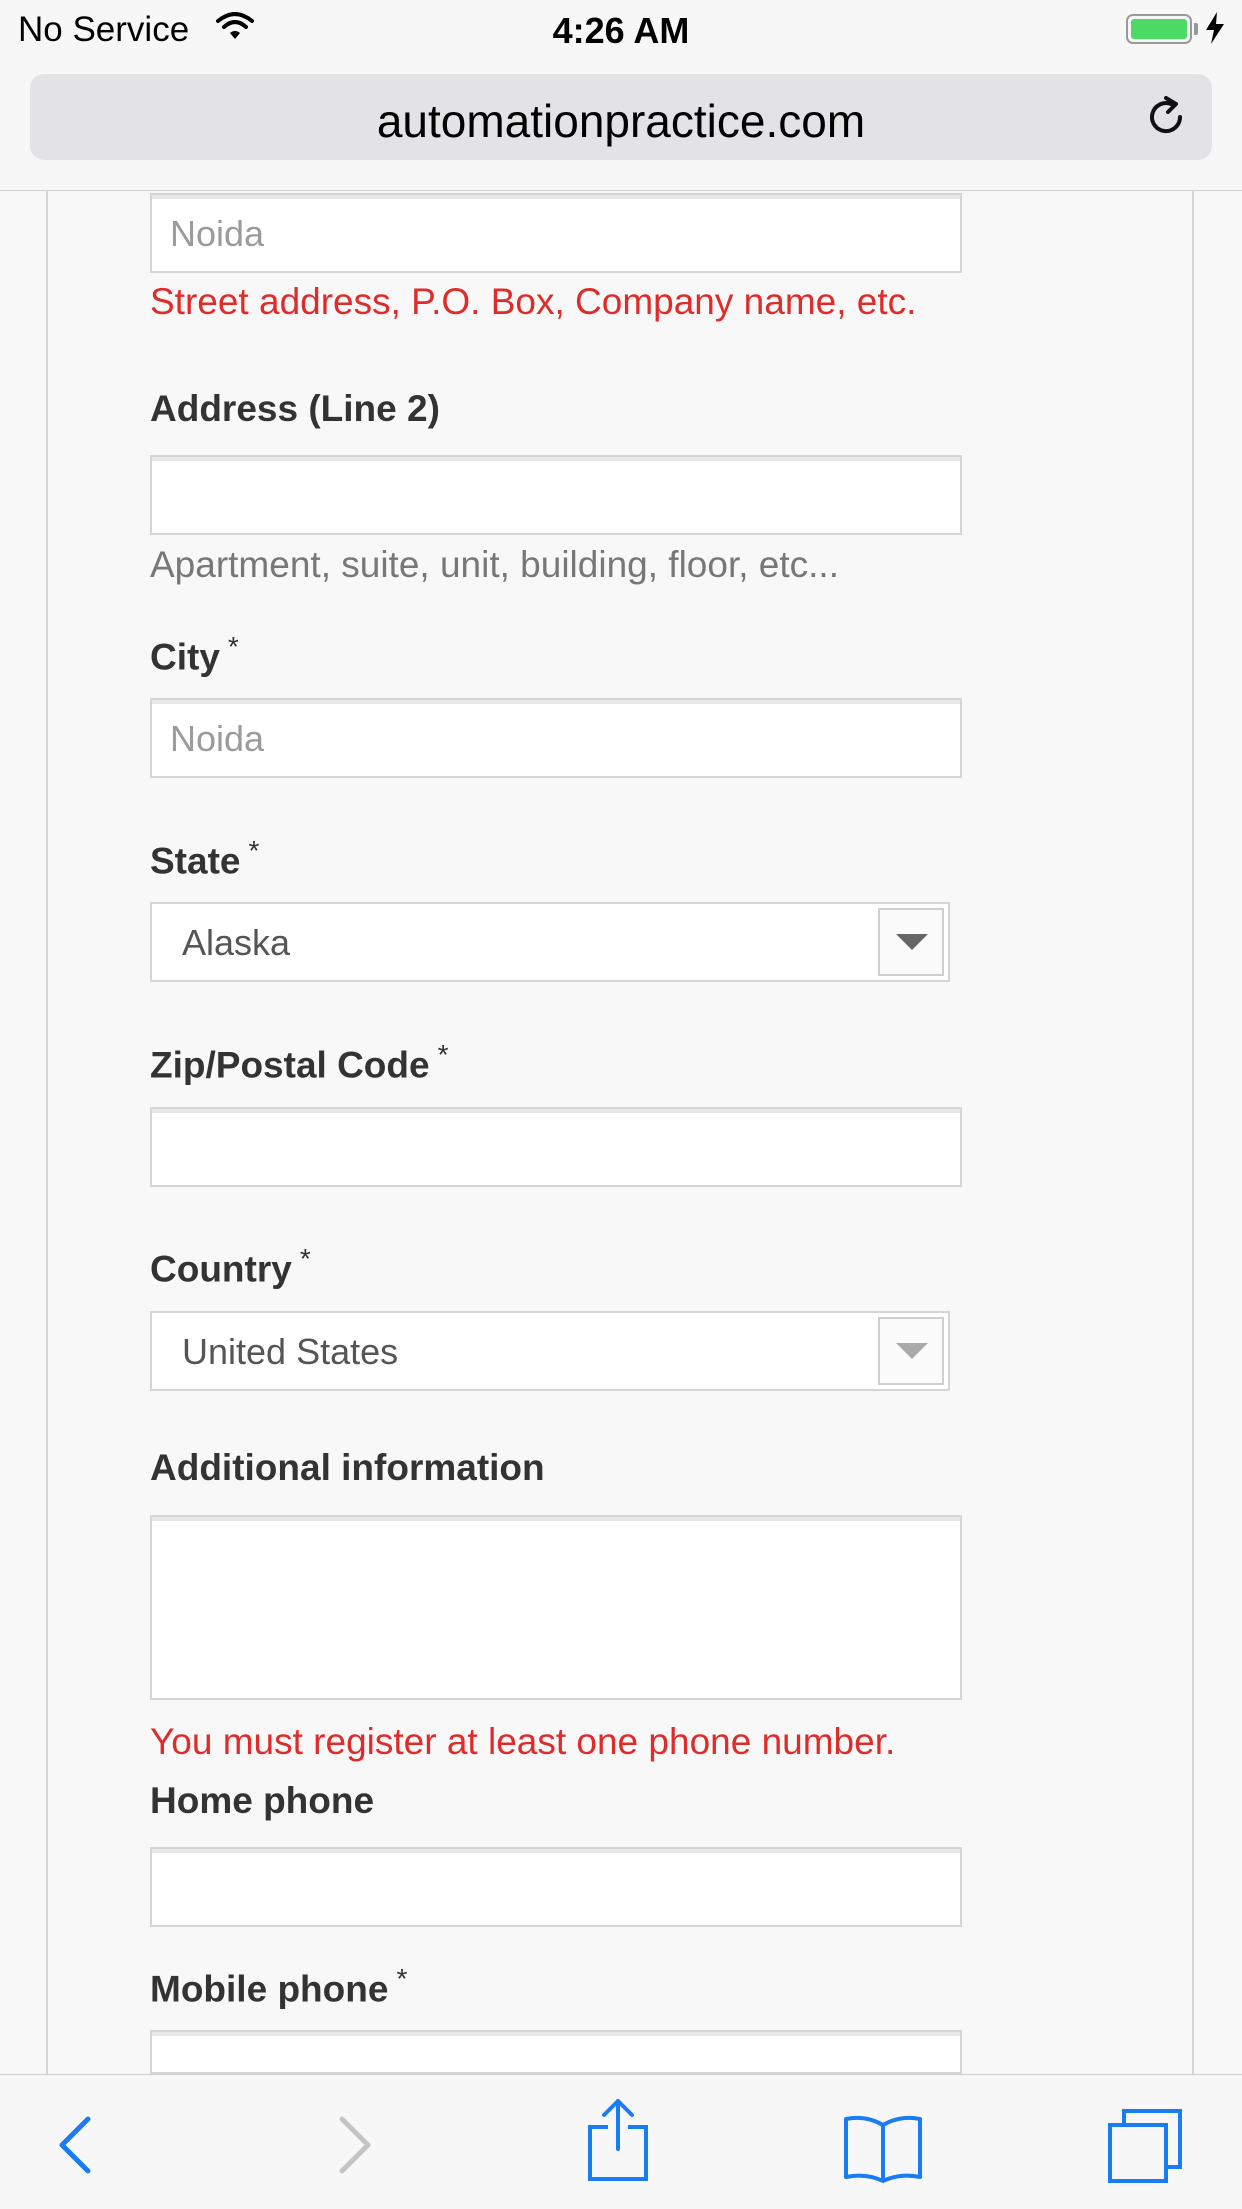 This screenshot has height=2209, width=1242. I want to click on city-label: City *, so click(194, 654).